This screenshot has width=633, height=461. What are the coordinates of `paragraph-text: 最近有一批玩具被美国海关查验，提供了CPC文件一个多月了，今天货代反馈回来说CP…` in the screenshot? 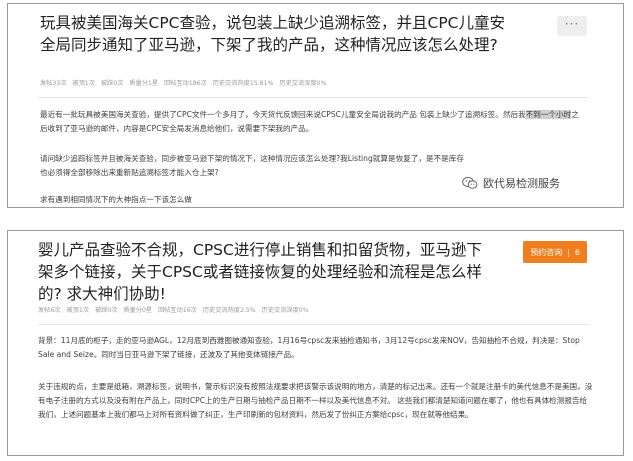 It's located at (283, 114).